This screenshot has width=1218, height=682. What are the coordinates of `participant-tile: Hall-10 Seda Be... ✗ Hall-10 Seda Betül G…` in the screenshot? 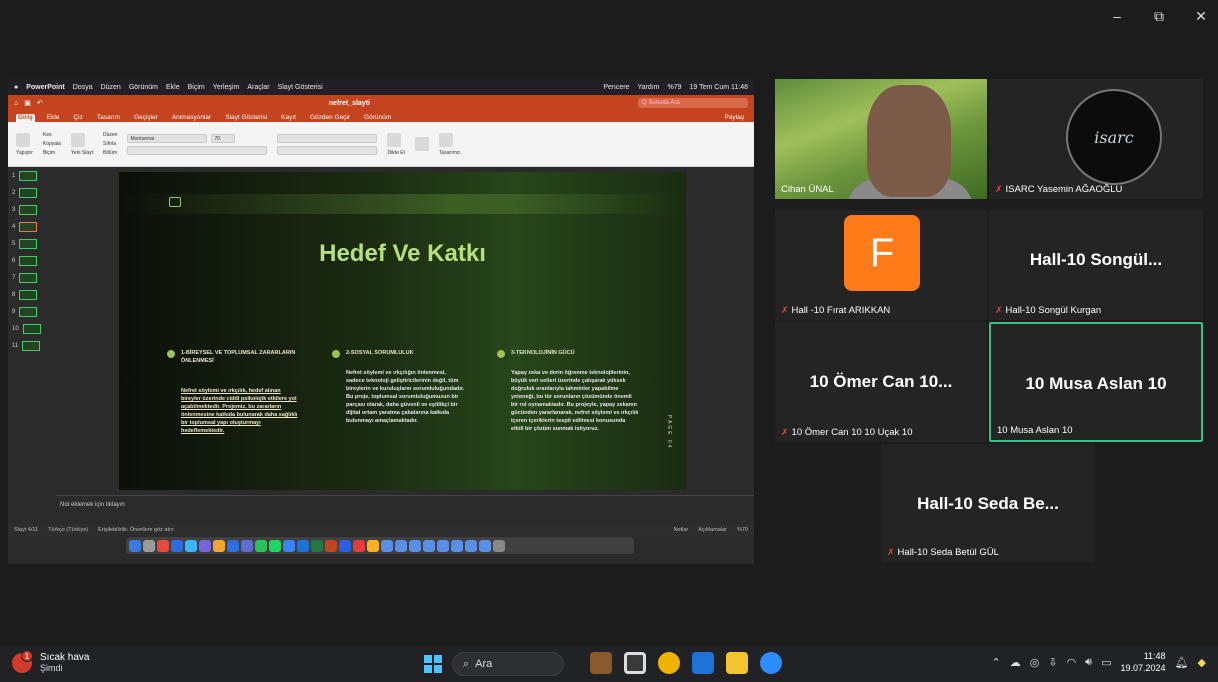 It's located at (988, 503).